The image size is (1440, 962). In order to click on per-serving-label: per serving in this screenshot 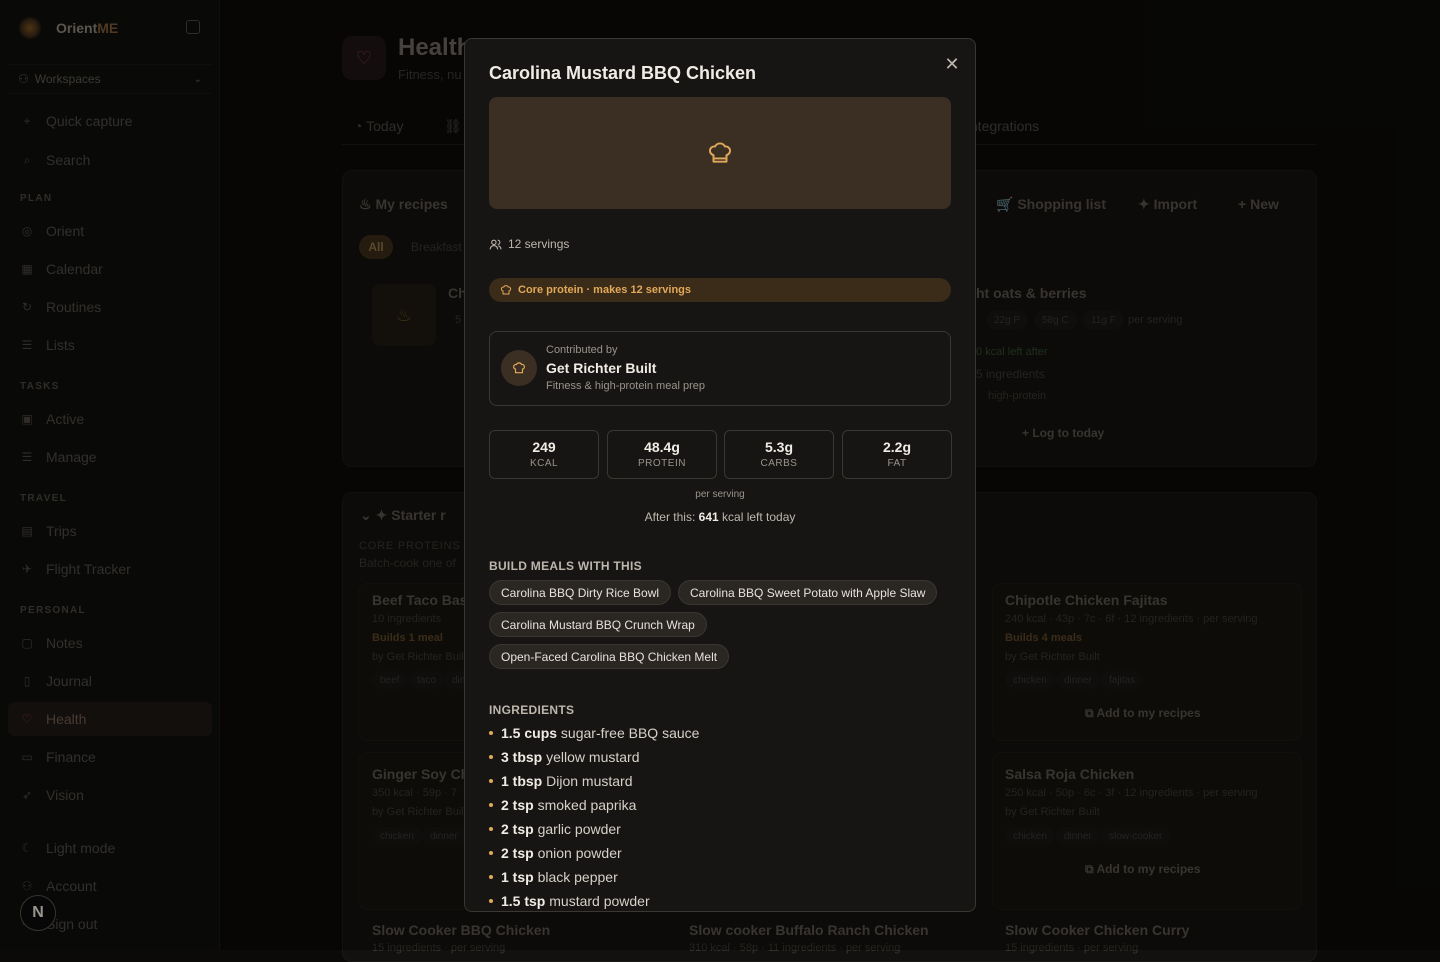, I will do `click(720, 494)`.